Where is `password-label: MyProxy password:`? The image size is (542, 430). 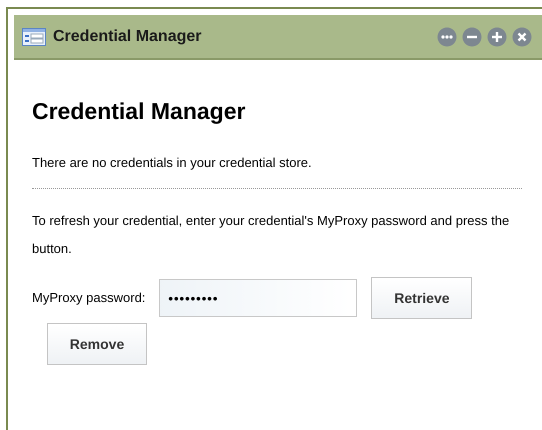
password-label: MyProxy password: is located at coordinates (89, 298).